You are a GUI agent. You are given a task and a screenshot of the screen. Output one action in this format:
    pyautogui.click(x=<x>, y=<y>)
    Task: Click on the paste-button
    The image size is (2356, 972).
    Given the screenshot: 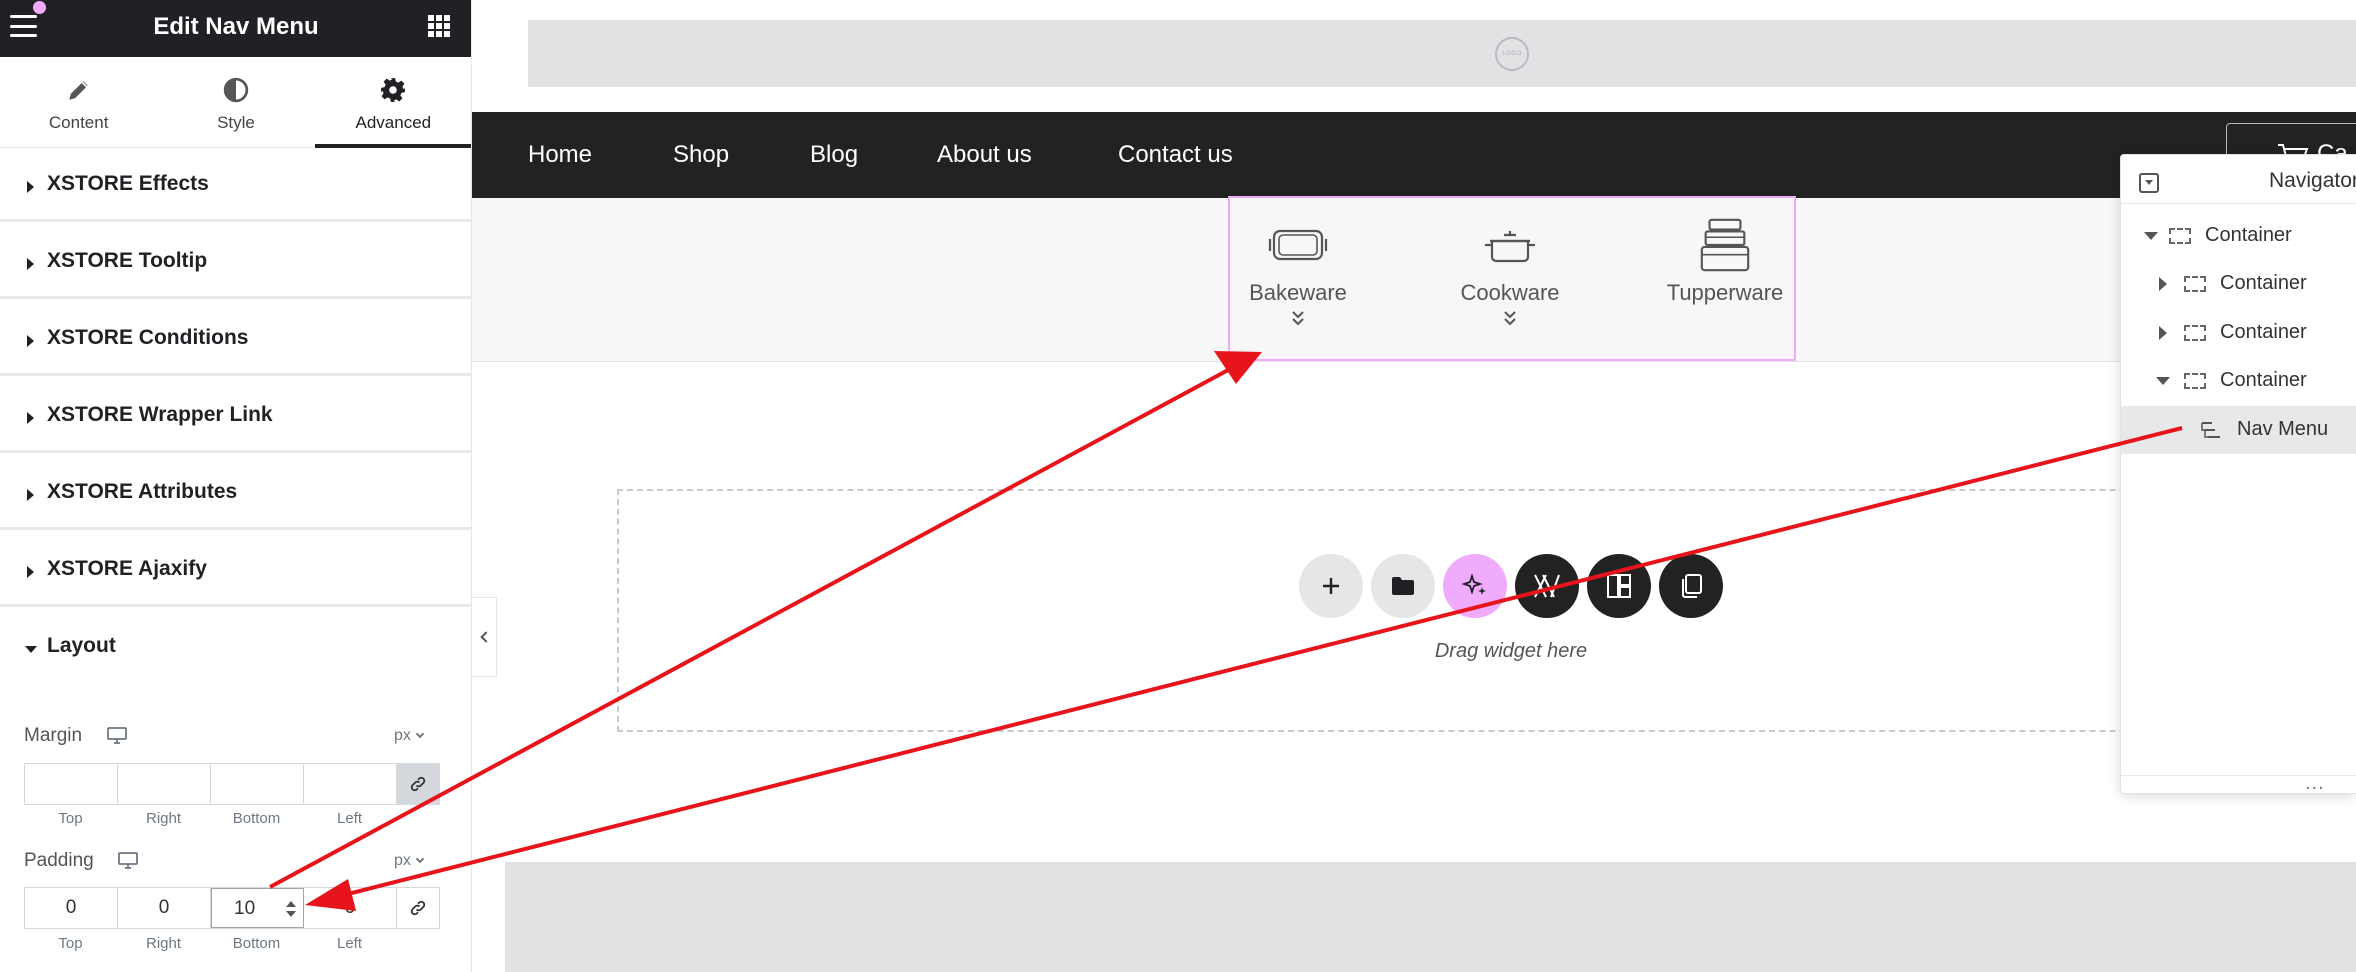 What is the action you would take?
    pyautogui.click(x=1691, y=586)
    